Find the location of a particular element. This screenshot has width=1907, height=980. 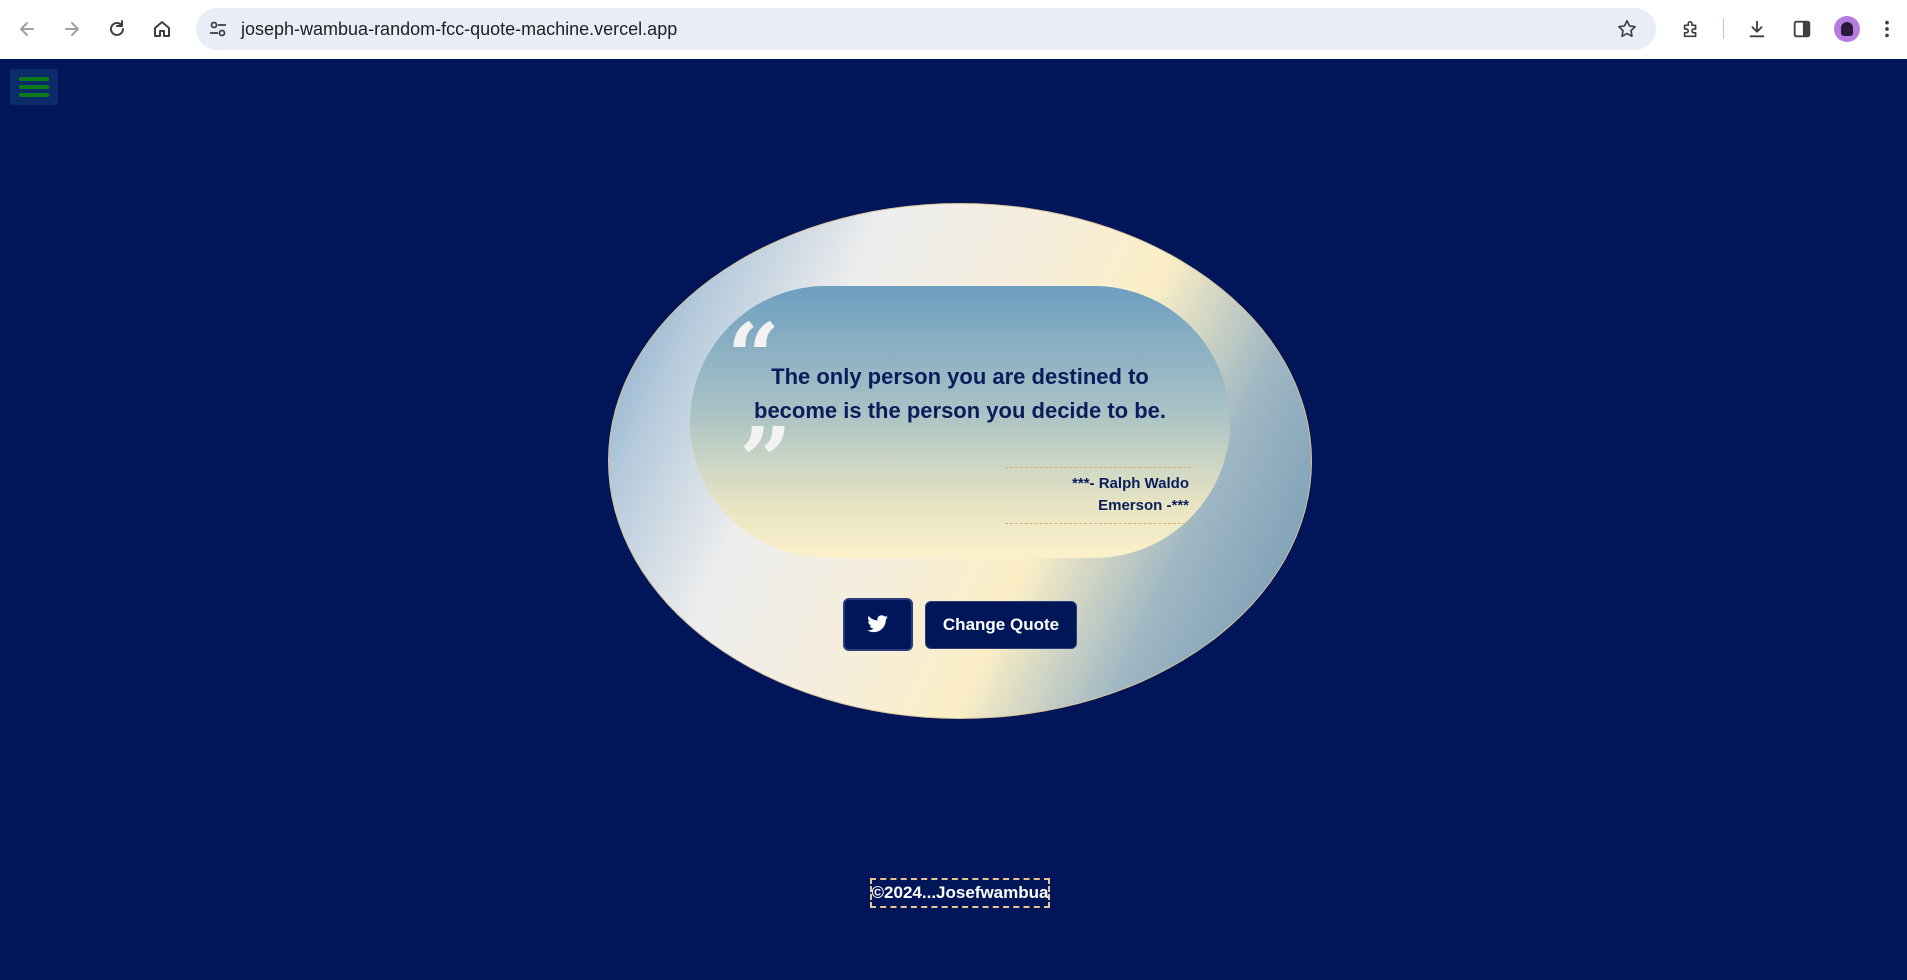

forward-icon is located at coordinates (72, 29).